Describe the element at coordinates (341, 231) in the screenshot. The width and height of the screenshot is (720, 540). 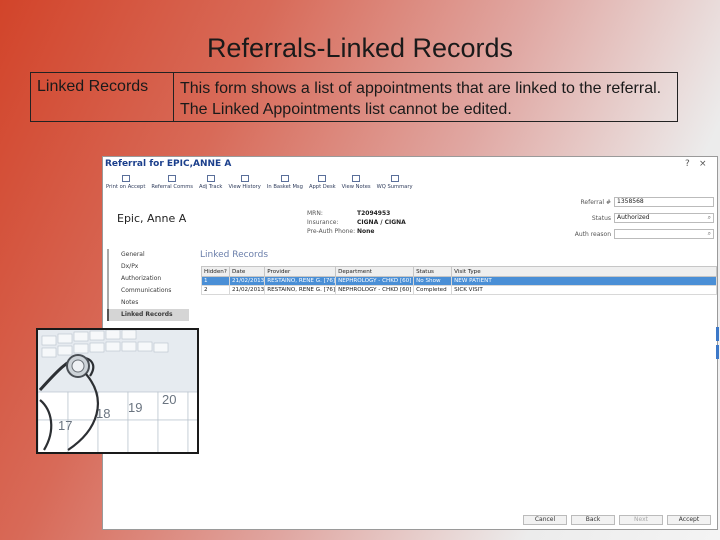
I see `meta-row-preauth: Pre-Auth Phone: None` at that location.